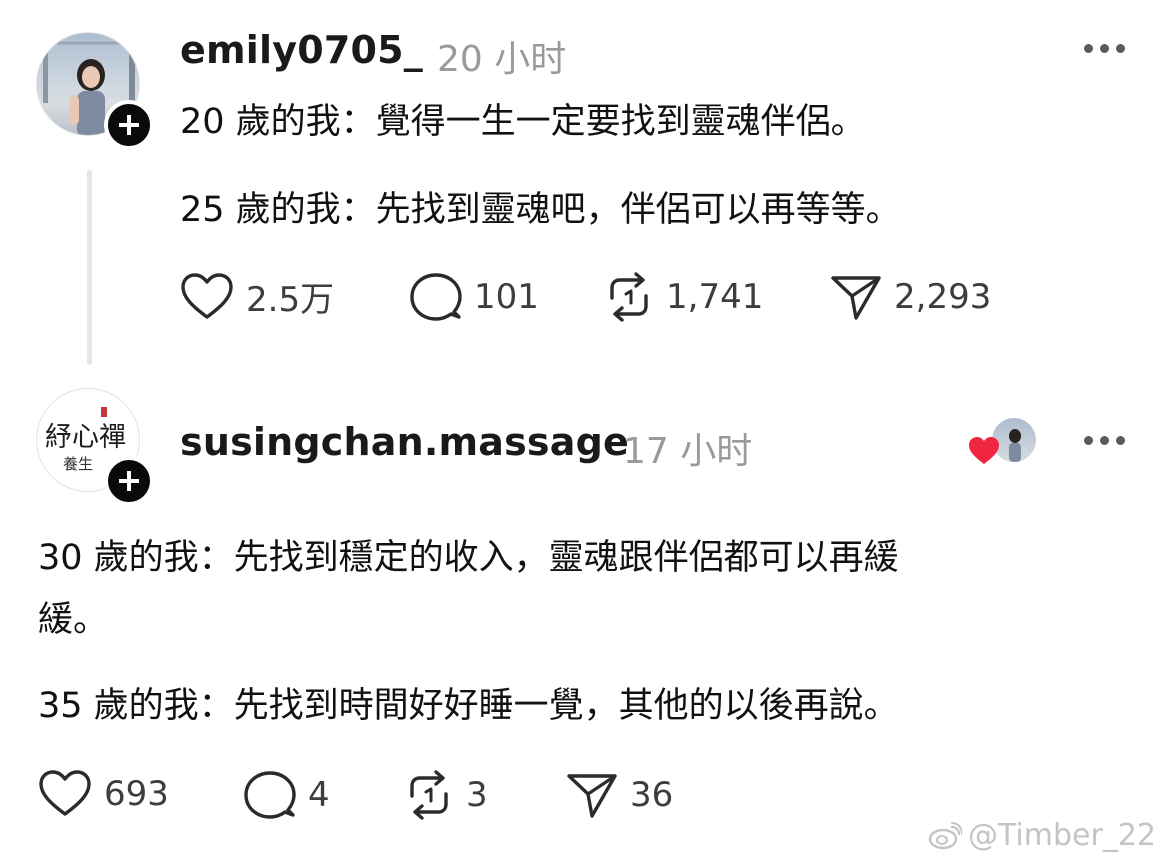 This screenshot has width=1166, height=861. I want to click on post-text-line: 緩。, so click(73, 620).